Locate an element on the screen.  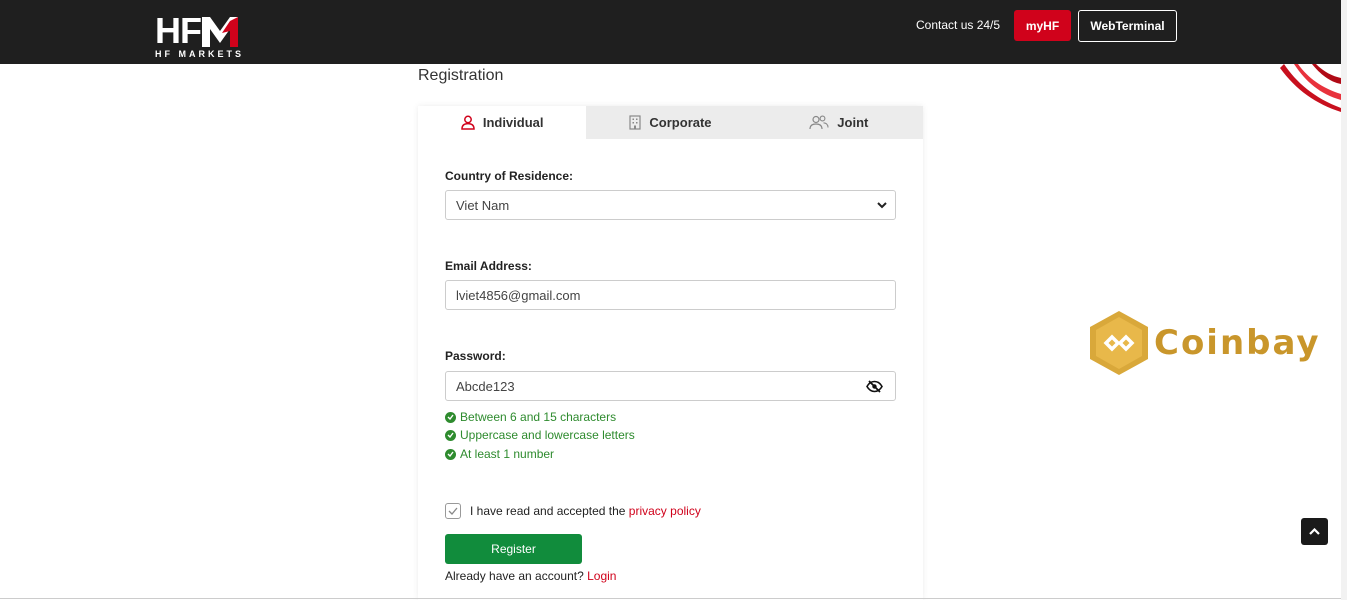
scroll-to-top-button is located at coordinates (1314, 531).